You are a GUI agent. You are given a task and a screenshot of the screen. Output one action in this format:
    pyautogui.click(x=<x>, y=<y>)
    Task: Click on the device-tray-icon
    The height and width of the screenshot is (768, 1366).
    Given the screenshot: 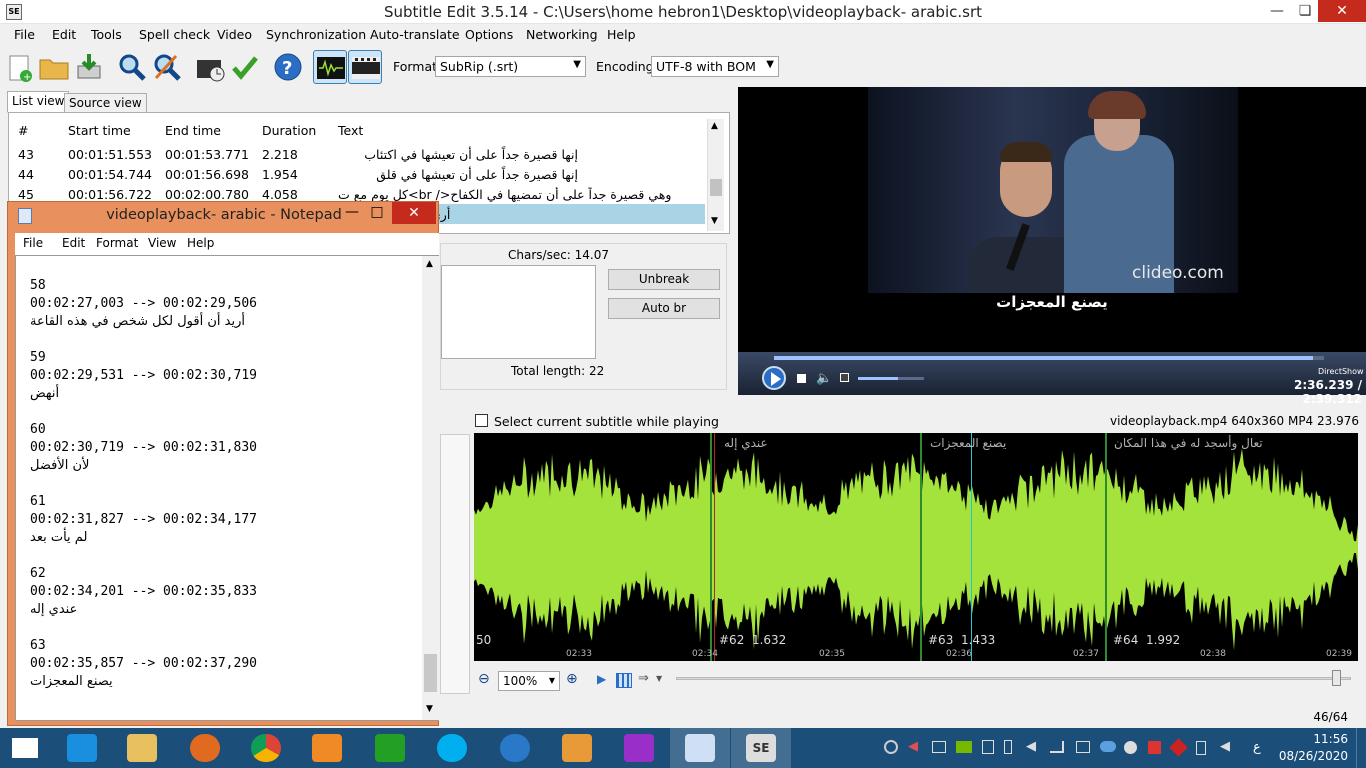 What is the action you would take?
    pyautogui.click(x=1201, y=748)
    